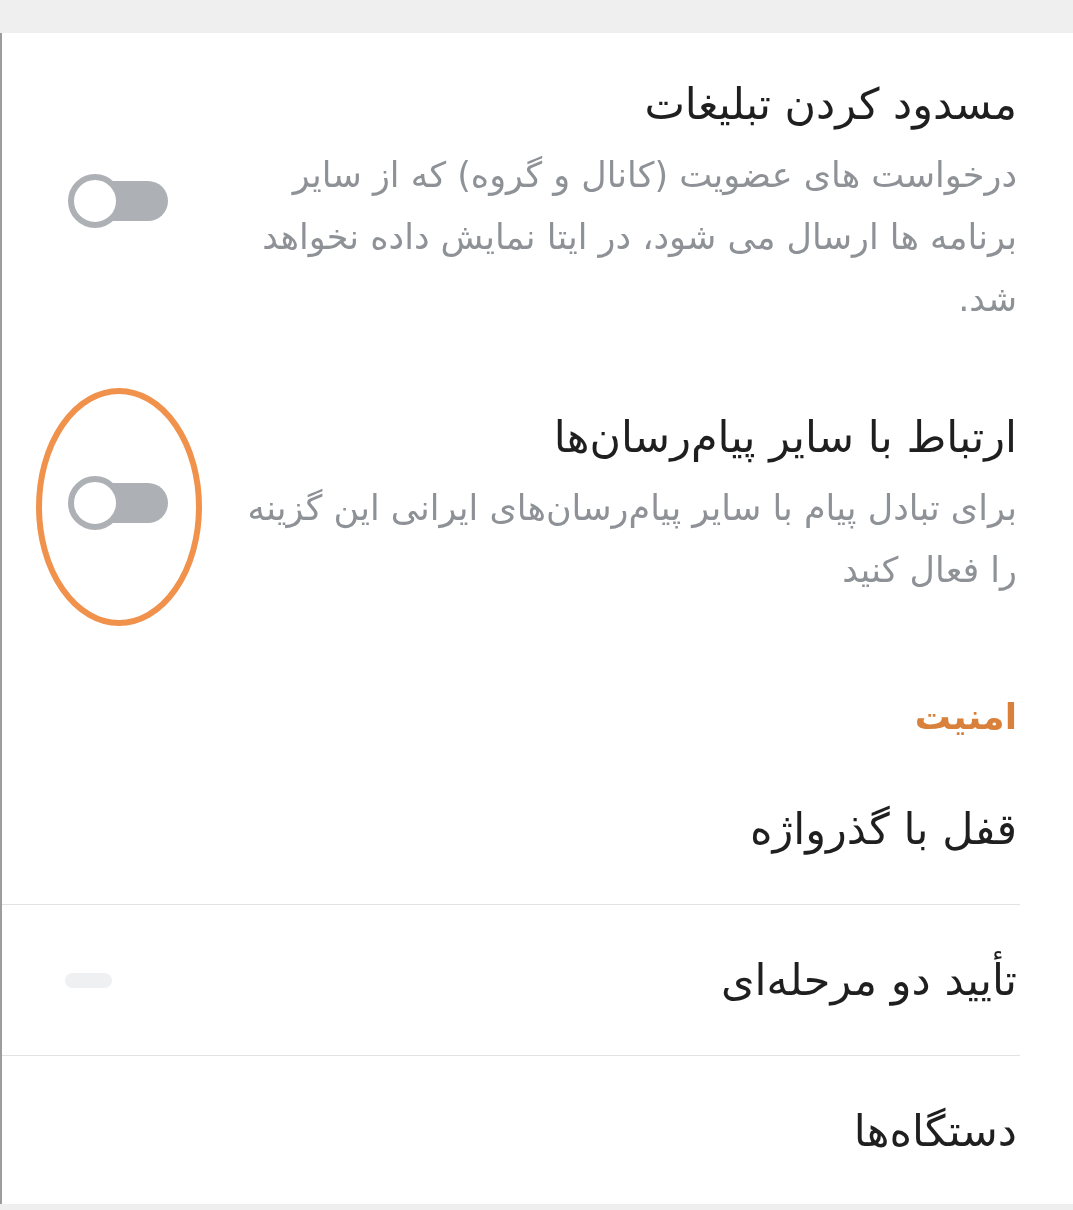 The width and height of the screenshot is (1073, 1210). I want to click on settings-link: تأیید دو مرحله‌ای, so click(868, 980).